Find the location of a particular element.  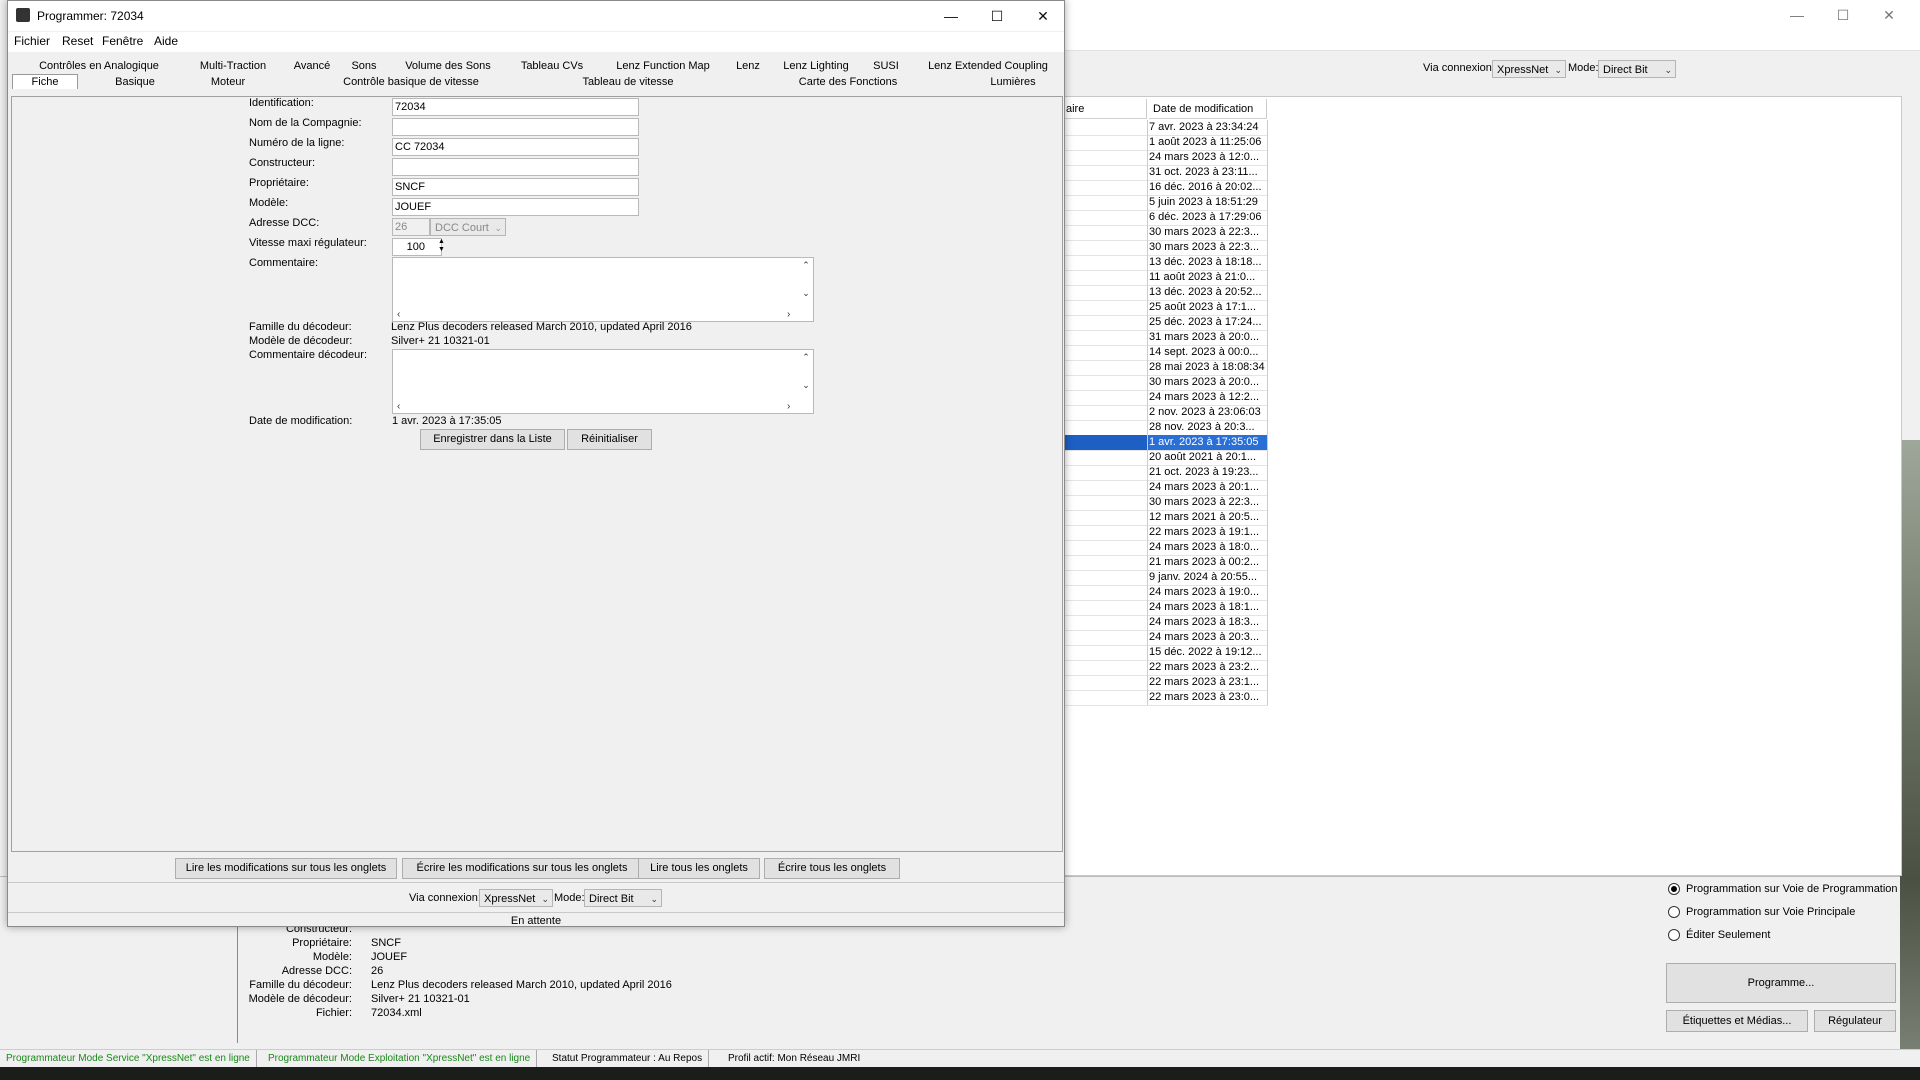

table-row: 1 avr. 2023 à 17:35:05 is located at coordinates (1166, 443).